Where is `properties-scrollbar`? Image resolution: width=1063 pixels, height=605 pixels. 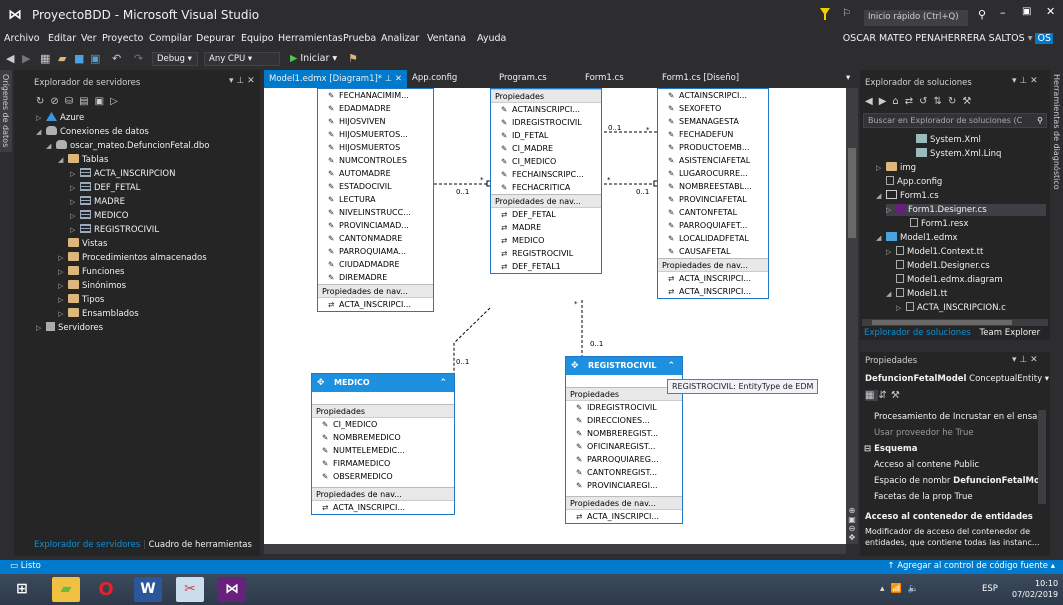
properties-scrollbar is located at coordinates (1042, 457).